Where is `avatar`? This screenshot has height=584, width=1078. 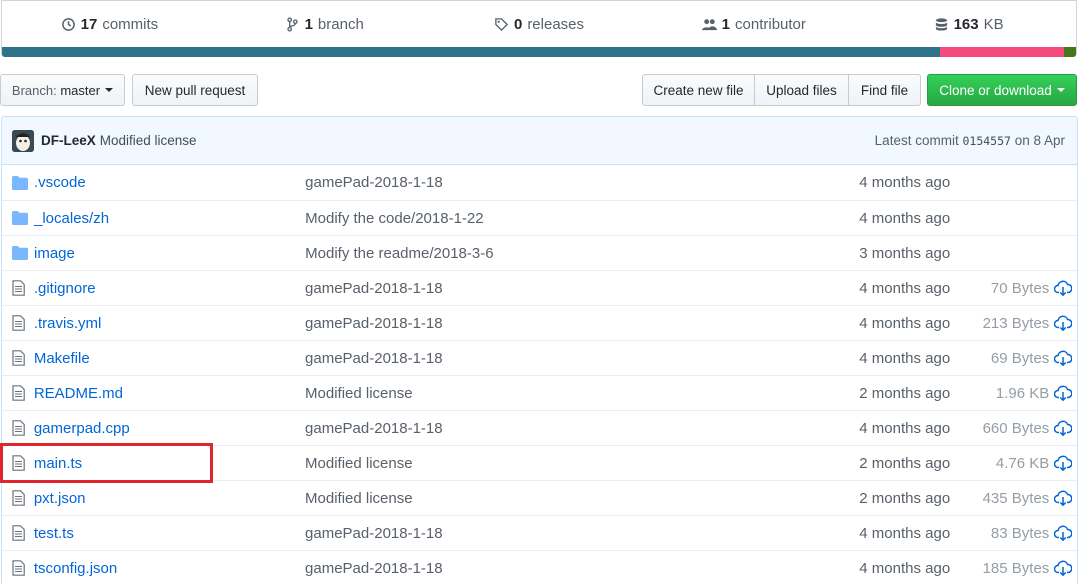 avatar is located at coordinates (23, 140).